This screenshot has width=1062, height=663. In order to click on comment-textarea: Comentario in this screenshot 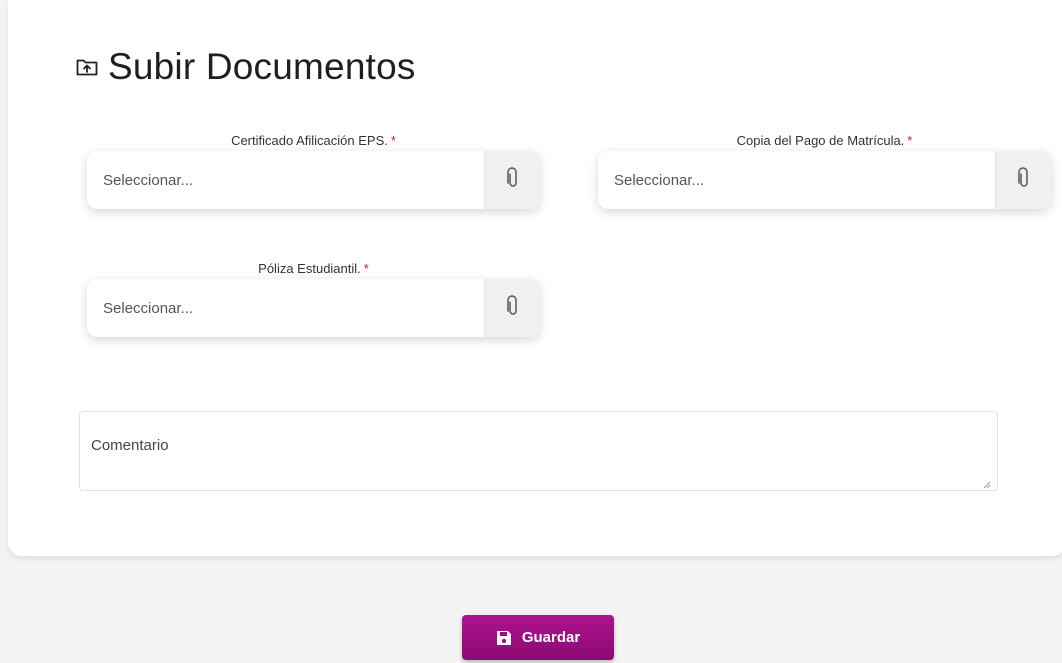, I will do `click(538, 451)`.